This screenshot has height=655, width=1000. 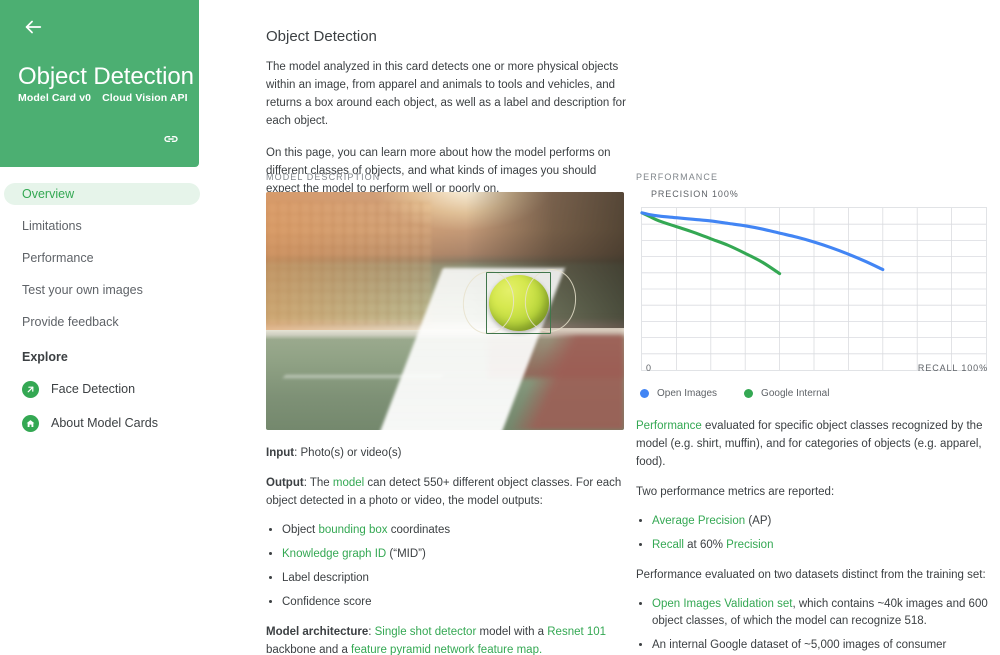 What do you see at coordinates (105, 258) in the screenshot?
I see `sidebar-item-performance: Performance` at bounding box center [105, 258].